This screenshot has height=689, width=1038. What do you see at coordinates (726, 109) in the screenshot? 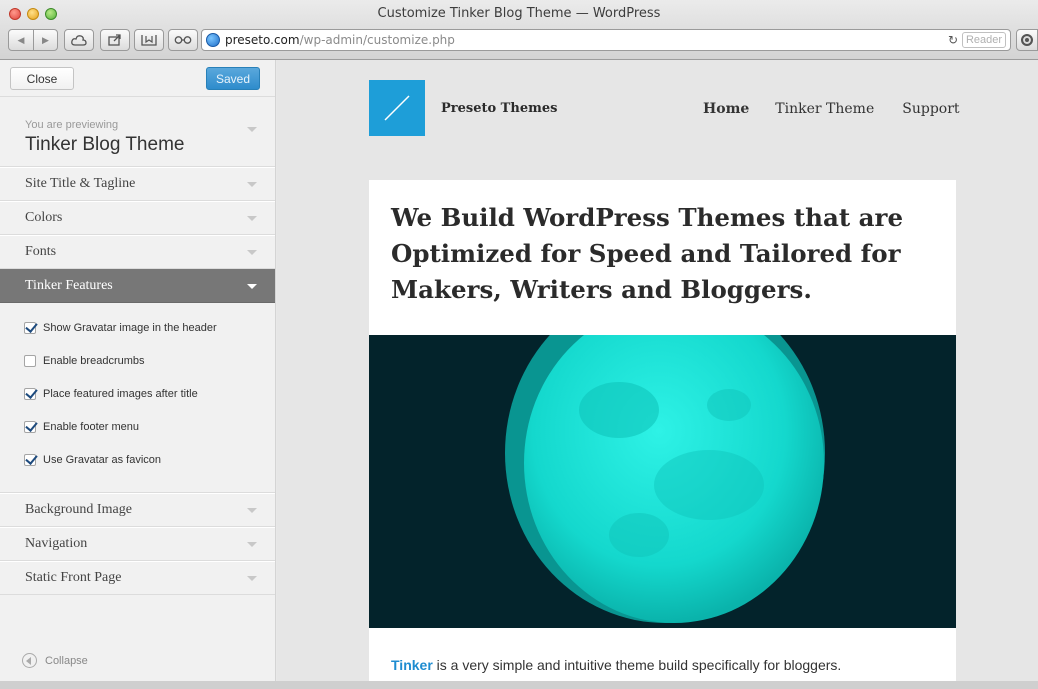
I see `nav-home: Home` at bounding box center [726, 109].